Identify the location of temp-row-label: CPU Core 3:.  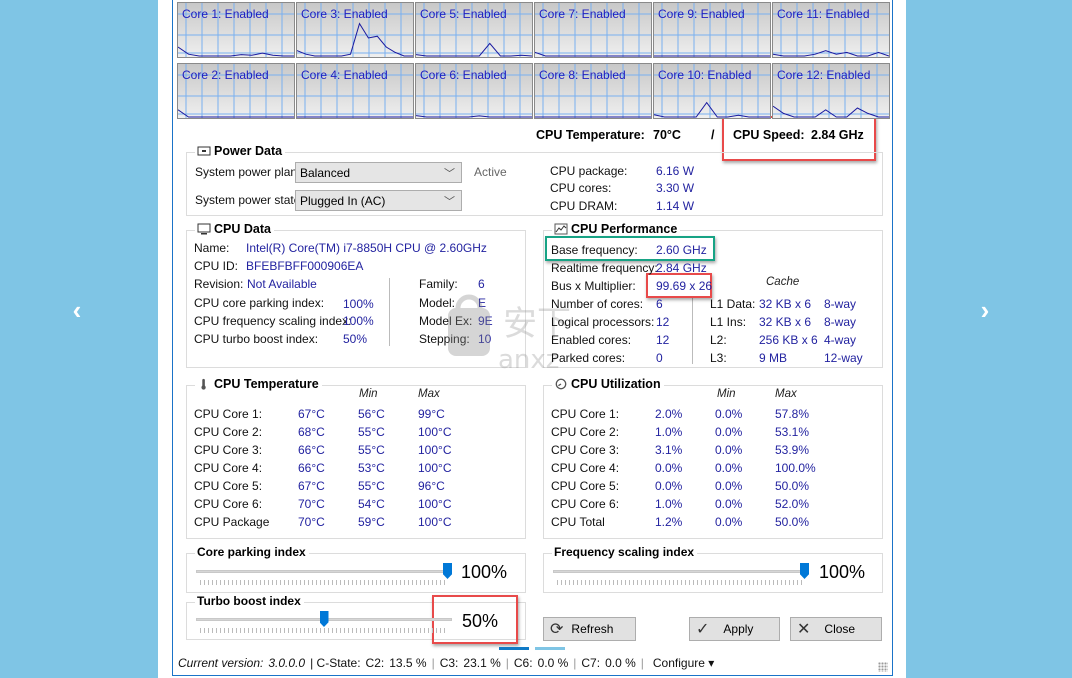
(228, 450).